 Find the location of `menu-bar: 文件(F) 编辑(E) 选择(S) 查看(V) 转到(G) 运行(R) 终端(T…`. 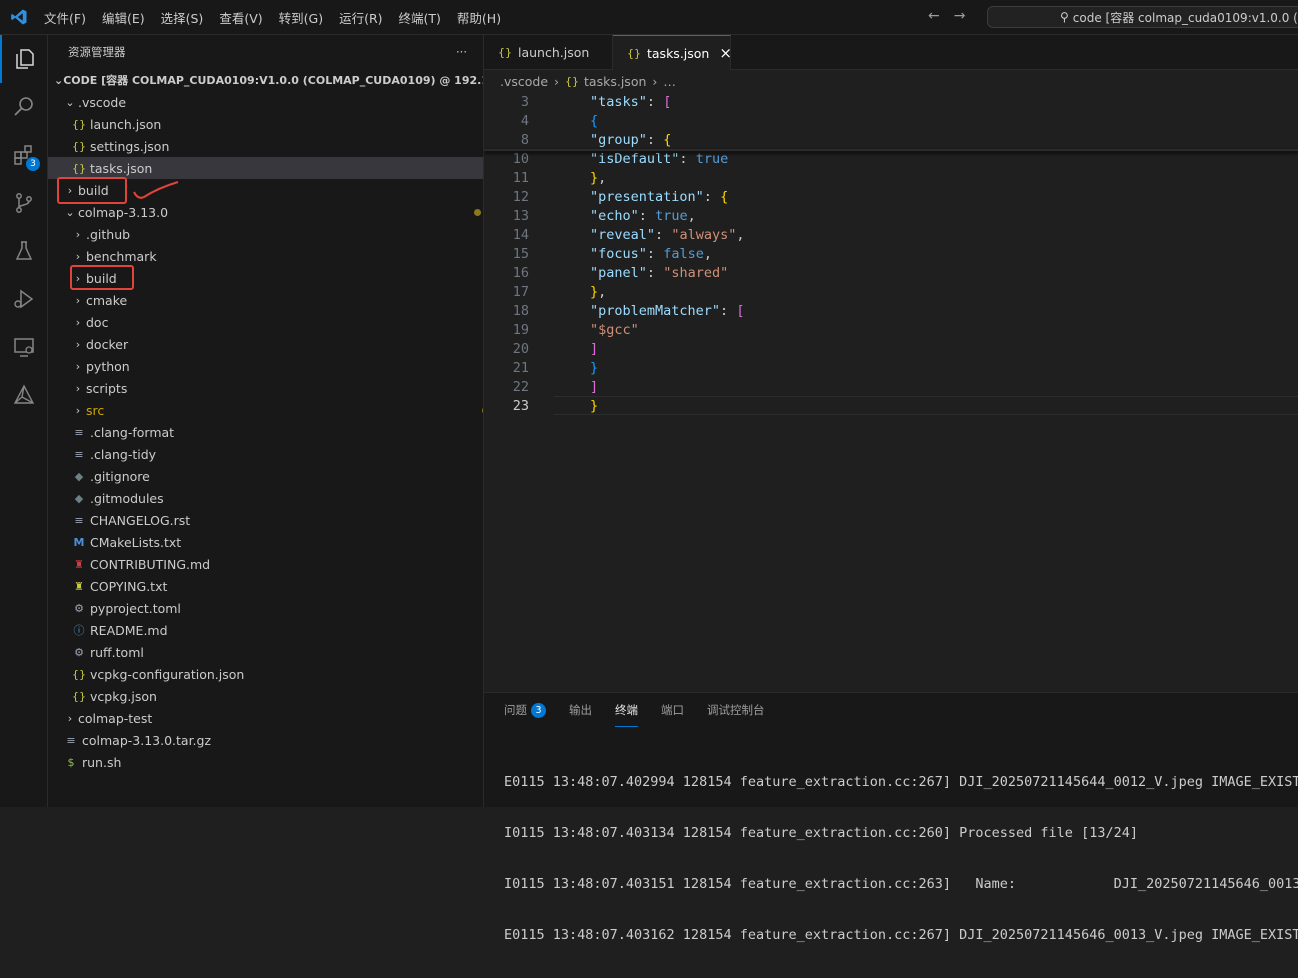

menu-bar: 文件(F) 编辑(E) 选择(S) 查看(V) 转到(G) 运行(R) 终端(T… is located at coordinates (272, 17).